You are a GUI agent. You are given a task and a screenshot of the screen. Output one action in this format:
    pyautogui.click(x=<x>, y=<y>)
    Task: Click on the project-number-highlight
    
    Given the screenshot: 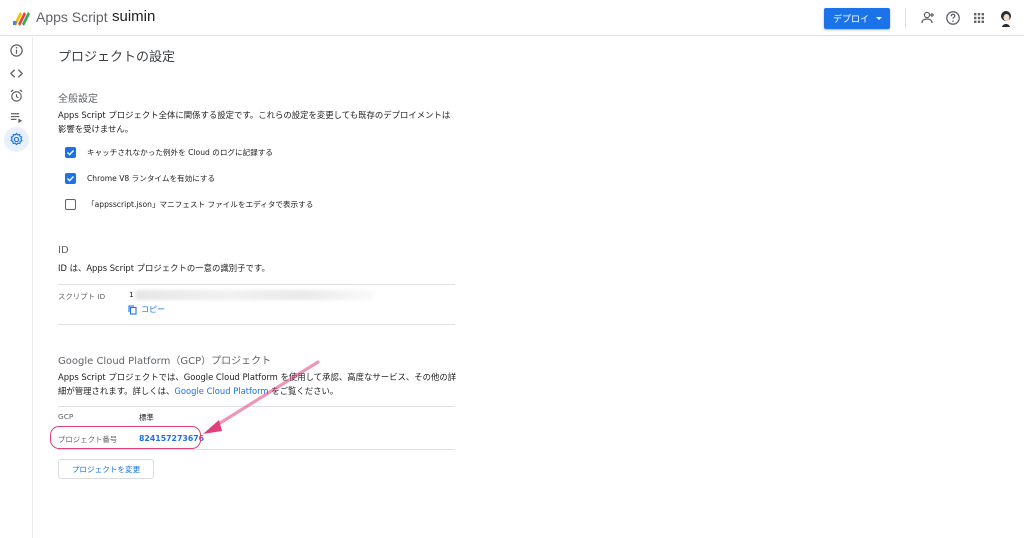 What is the action you would take?
    pyautogui.click(x=125, y=437)
    